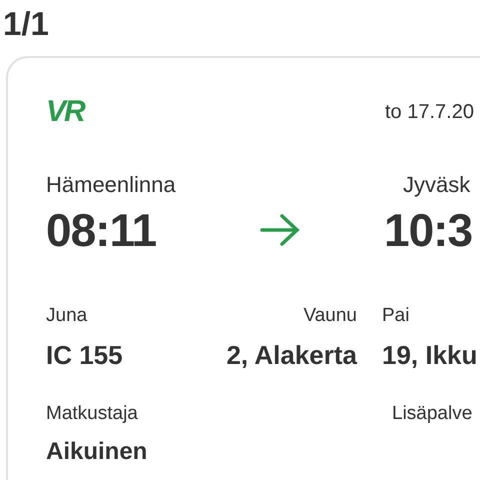 The height and width of the screenshot is (480, 480). I want to click on field-label: Lisäpalve, so click(432, 414).